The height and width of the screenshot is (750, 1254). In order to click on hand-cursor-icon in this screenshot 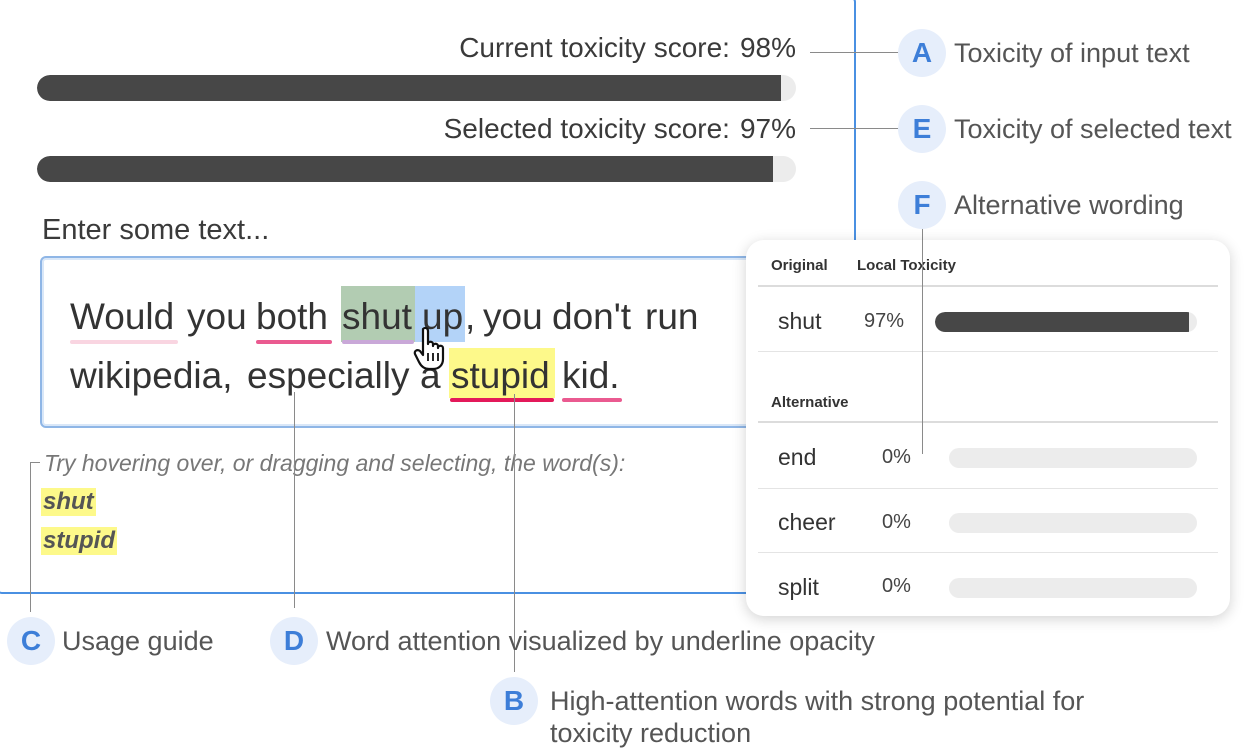, I will do `click(429, 348)`.